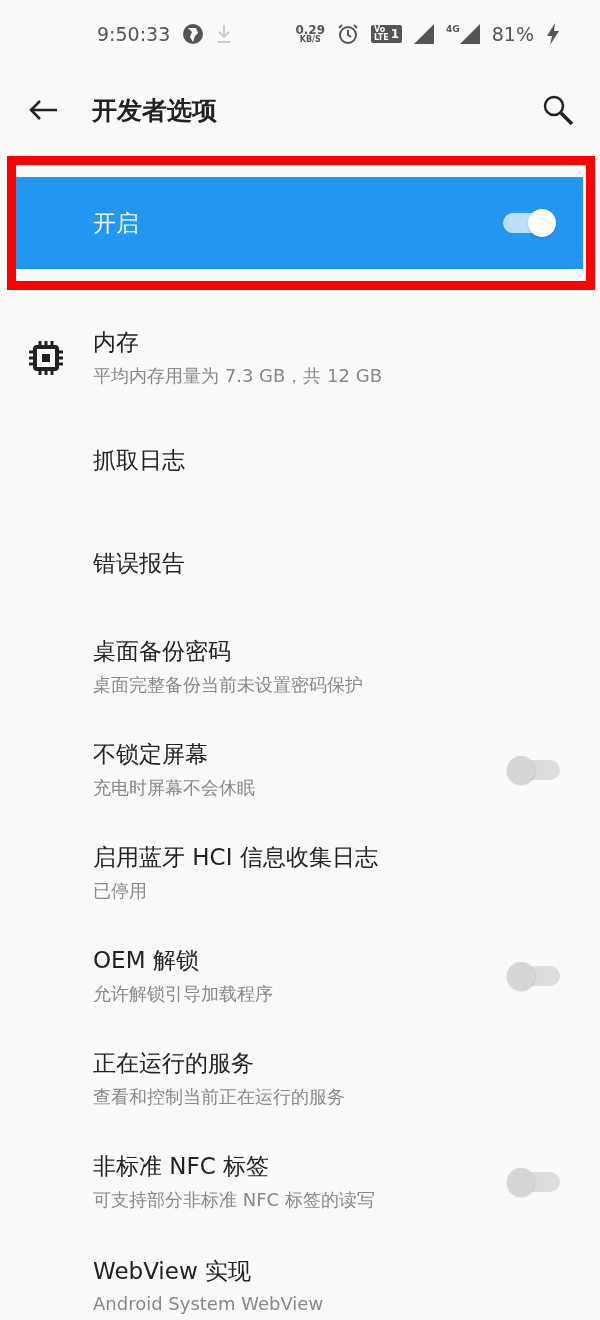 Image resolution: width=600 pixels, height=1320 pixels. What do you see at coordinates (174, 788) in the screenshot?
I see `item-subtitle: 充电时屏幕不会休眠` at bounding box center [174, 788].